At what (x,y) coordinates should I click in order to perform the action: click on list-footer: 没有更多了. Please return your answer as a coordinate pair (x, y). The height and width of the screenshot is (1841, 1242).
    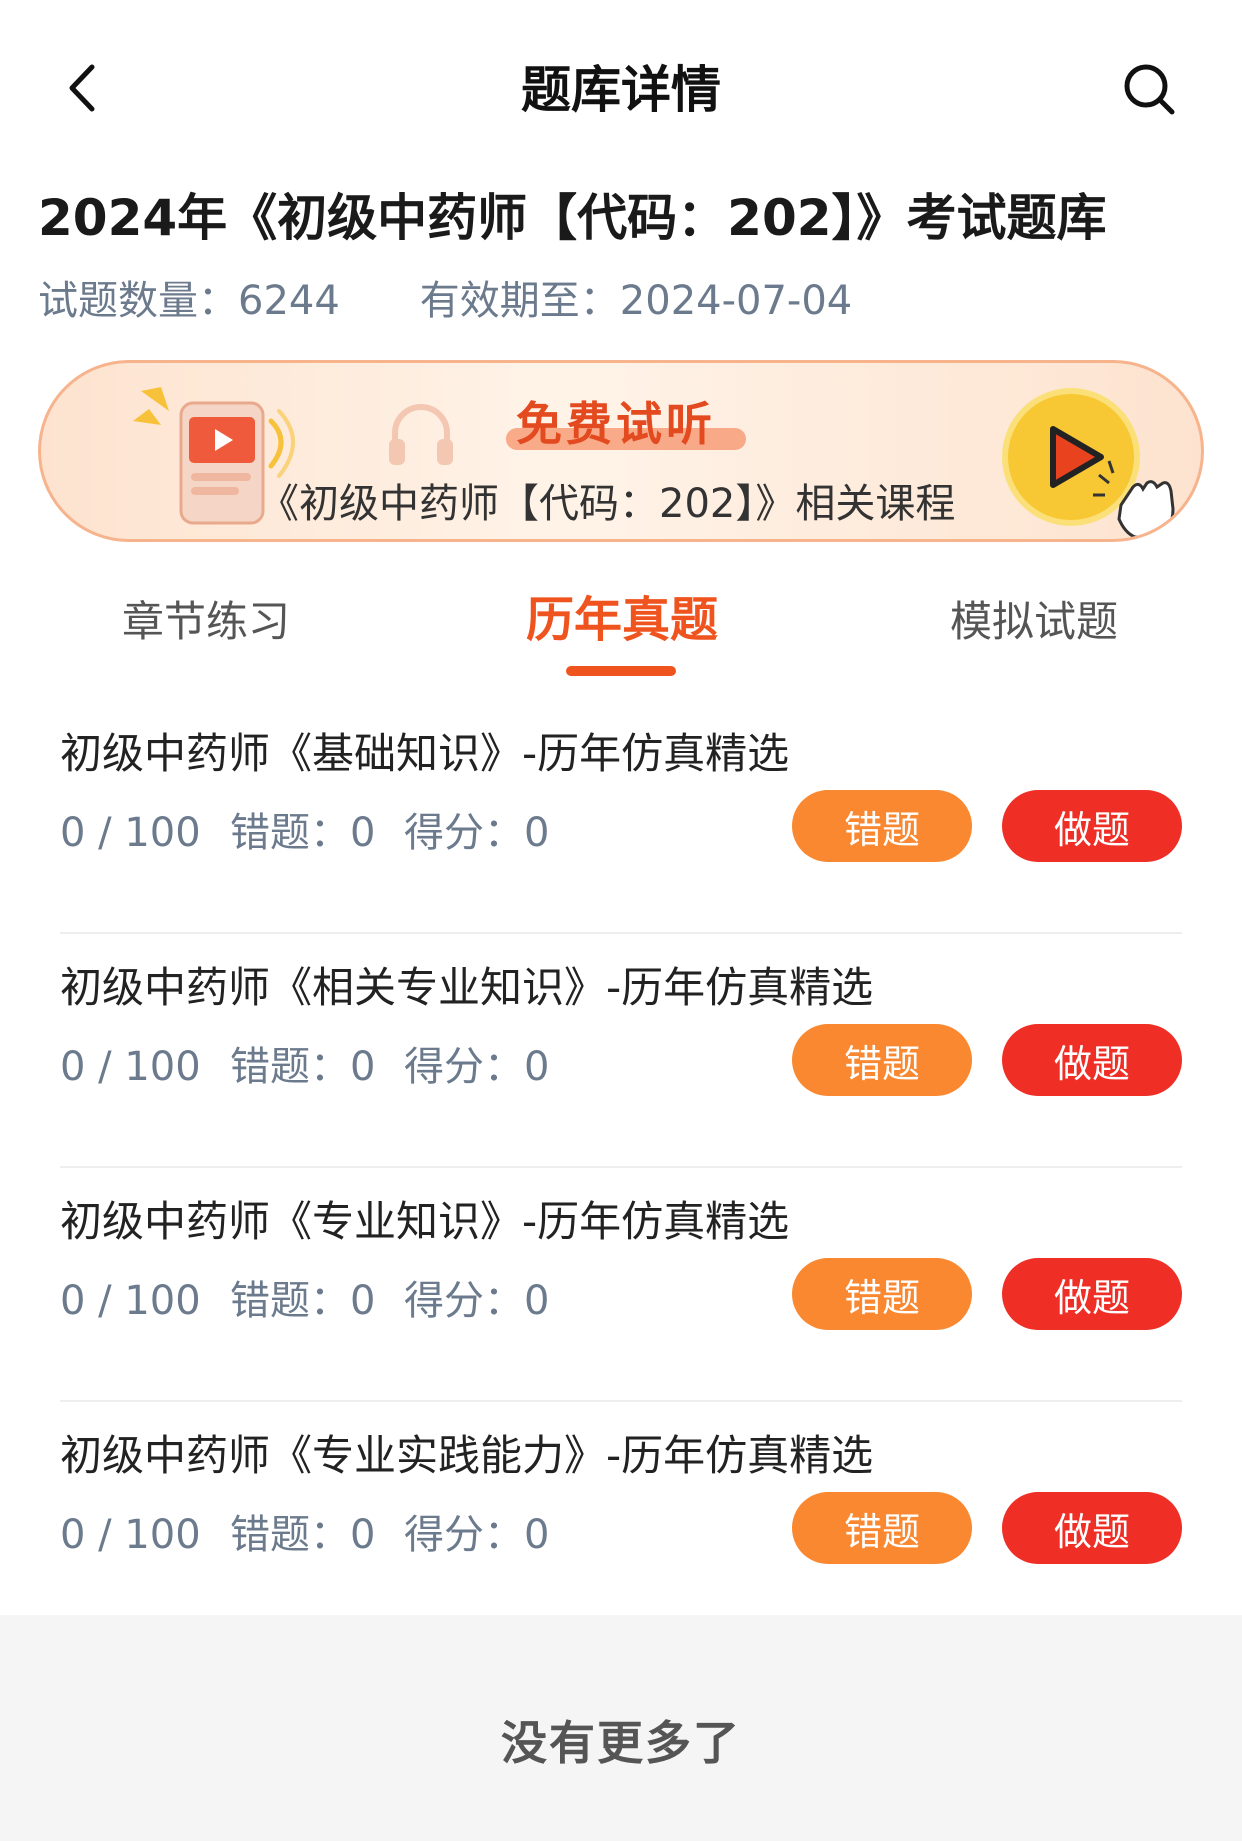
    Looking at the image, I should click on (621, 1728).